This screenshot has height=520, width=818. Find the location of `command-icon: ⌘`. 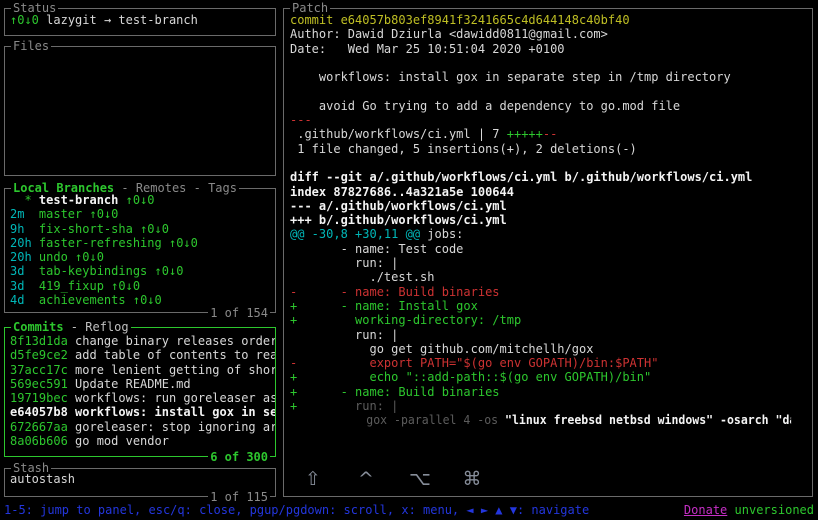

command-icon: ⌘ is located at coordinates (472, 479).